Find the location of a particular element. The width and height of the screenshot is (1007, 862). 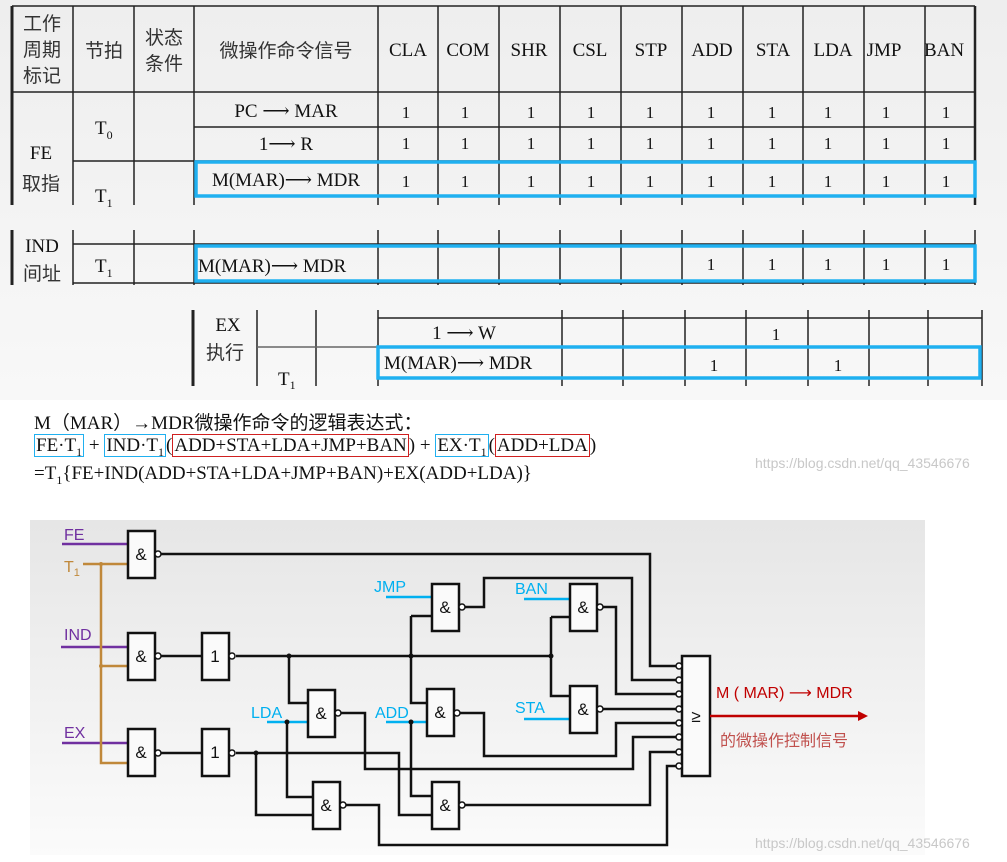

header-ban: BAN is located at coordinates (944, 50).